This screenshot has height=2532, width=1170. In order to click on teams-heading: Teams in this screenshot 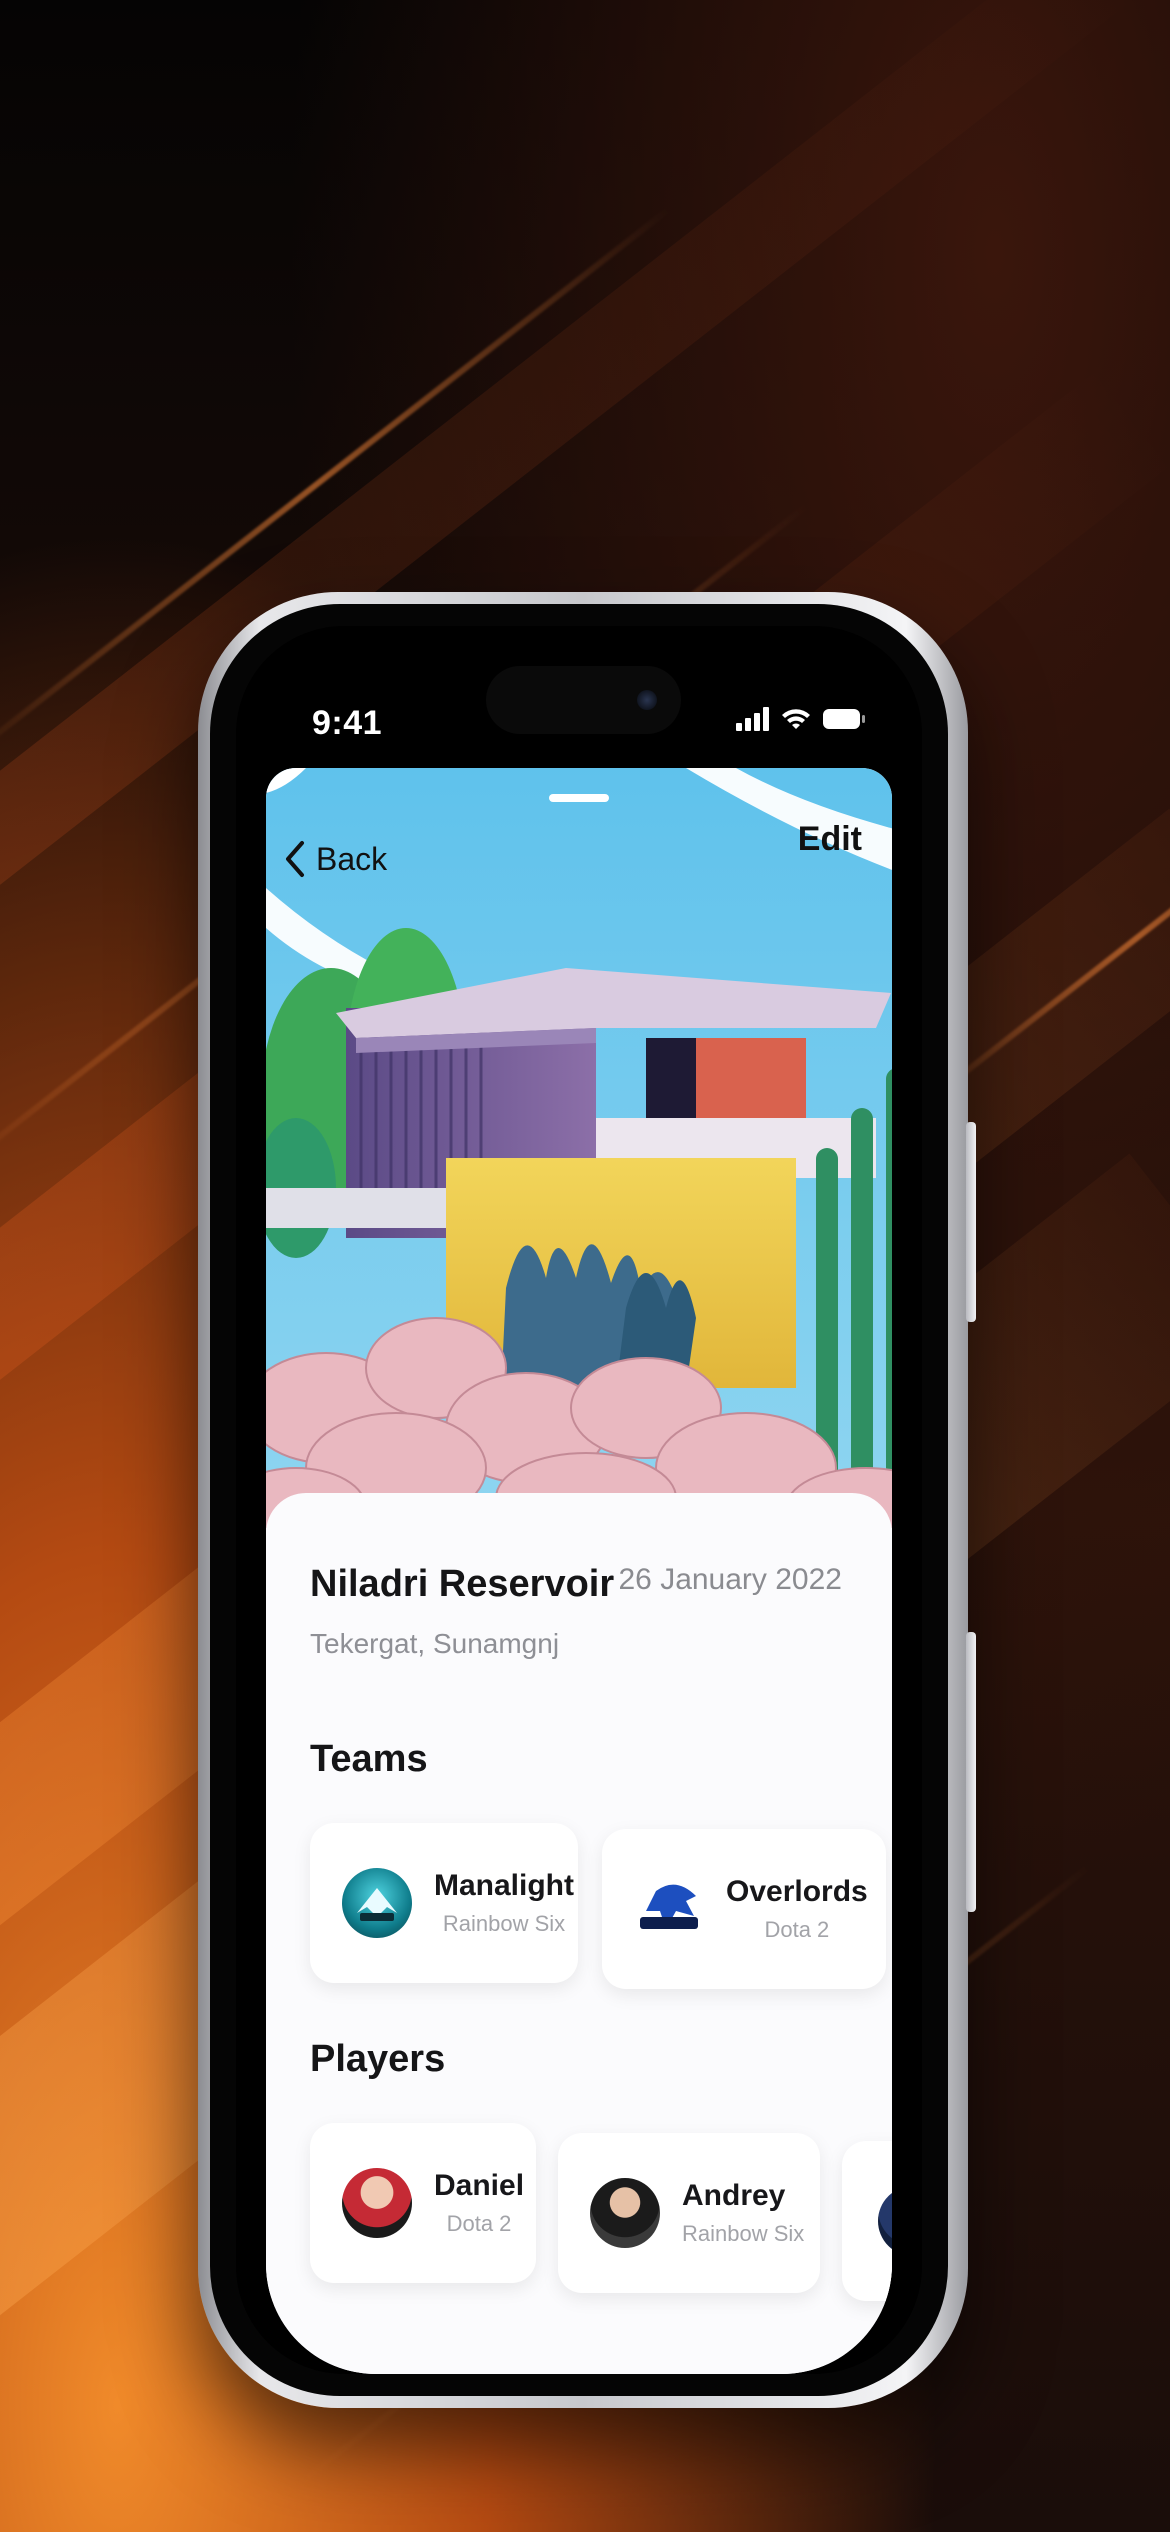, I will do `click(369, 1759)`.